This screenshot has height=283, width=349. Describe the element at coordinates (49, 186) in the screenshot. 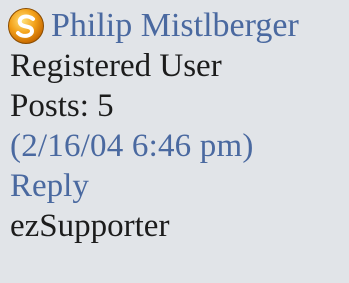

I see `reply-link: Reply` at that location.